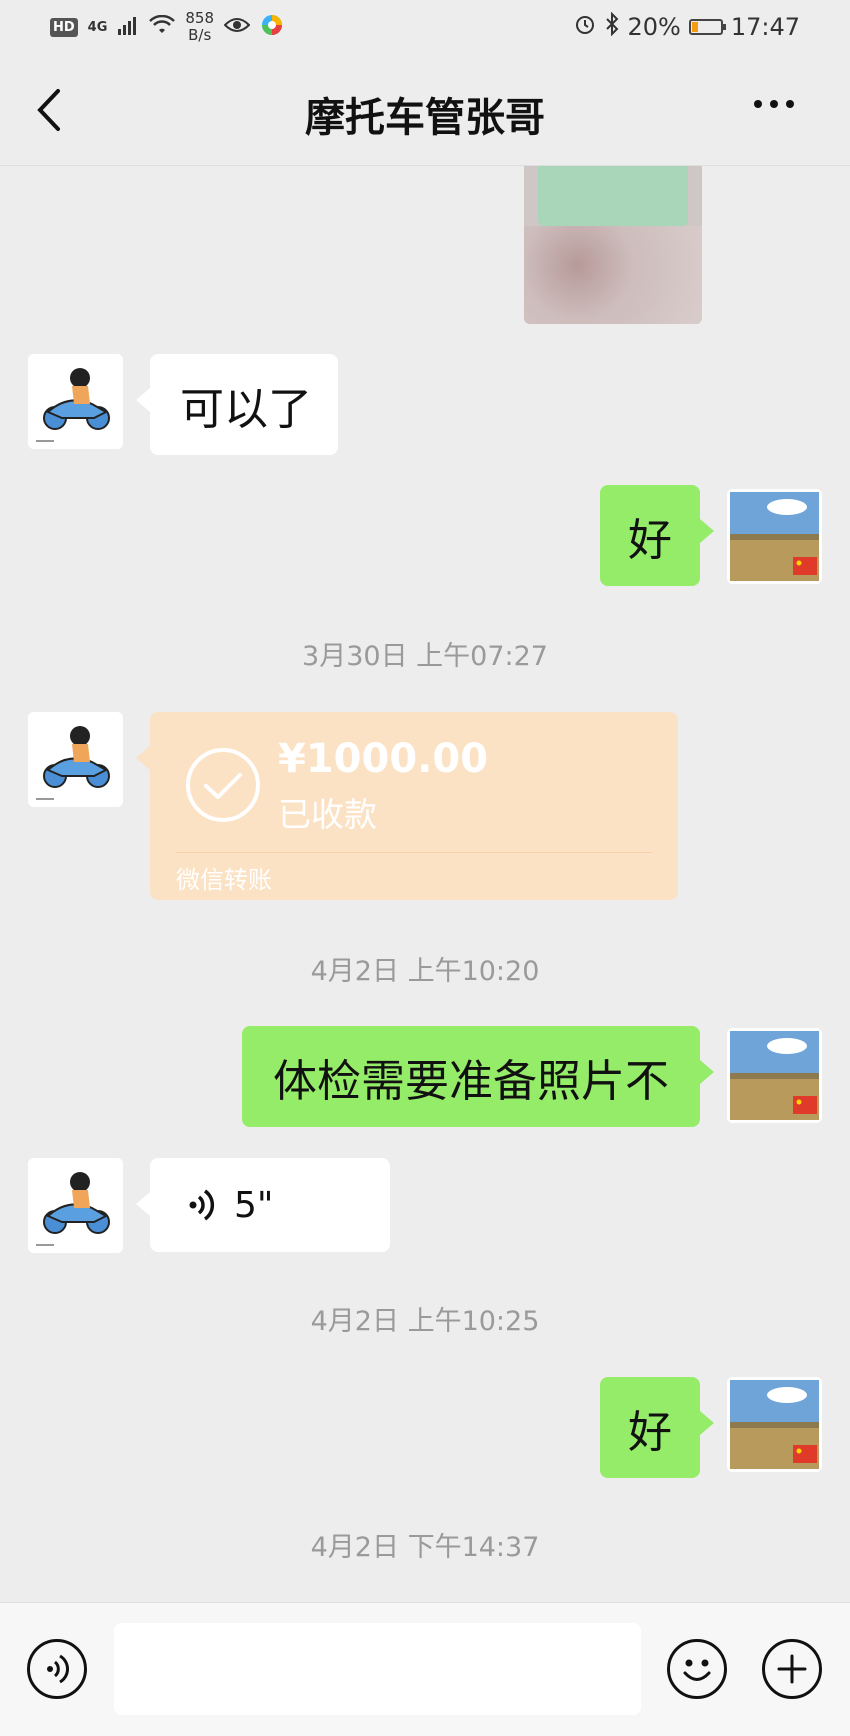 The width and height of the screenshot is (850, 1736). I want to click on message-text: 体检需要准备照片不, so click(471, 1081).